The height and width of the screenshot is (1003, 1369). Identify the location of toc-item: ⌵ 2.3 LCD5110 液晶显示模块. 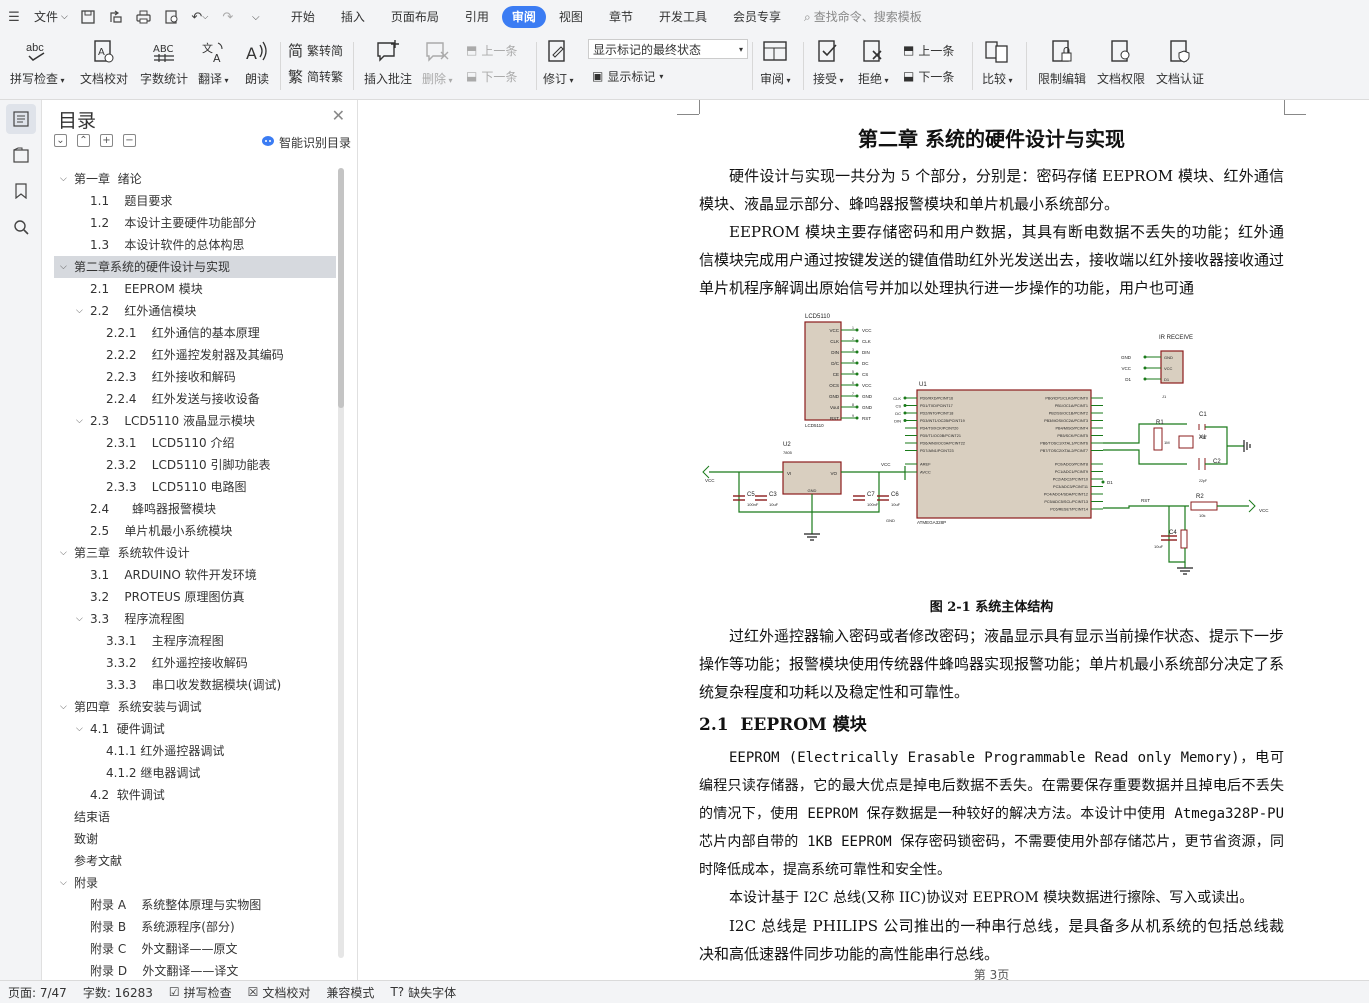
(195, 421).